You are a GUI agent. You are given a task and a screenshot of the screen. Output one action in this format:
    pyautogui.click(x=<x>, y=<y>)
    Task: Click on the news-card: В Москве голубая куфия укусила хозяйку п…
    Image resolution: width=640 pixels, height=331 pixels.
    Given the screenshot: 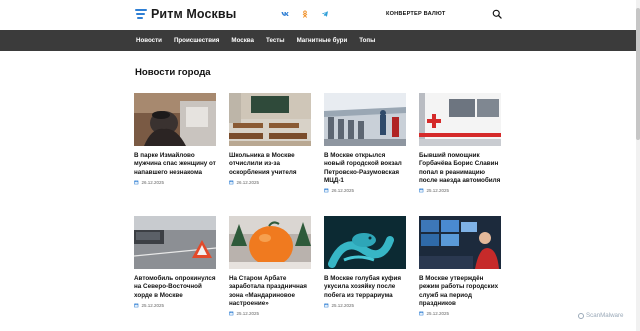 What is the action you would take?
    pyautogui.click(x=365, y=262)
    